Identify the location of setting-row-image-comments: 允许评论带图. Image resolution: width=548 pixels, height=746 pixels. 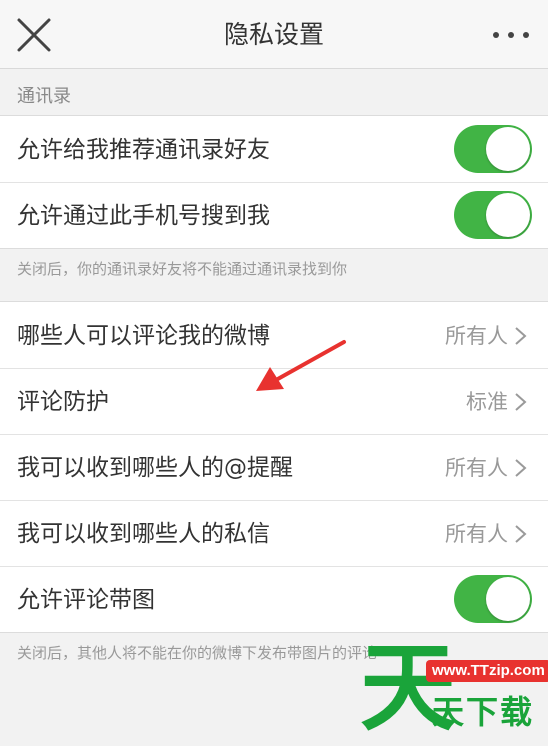
(274, 599).